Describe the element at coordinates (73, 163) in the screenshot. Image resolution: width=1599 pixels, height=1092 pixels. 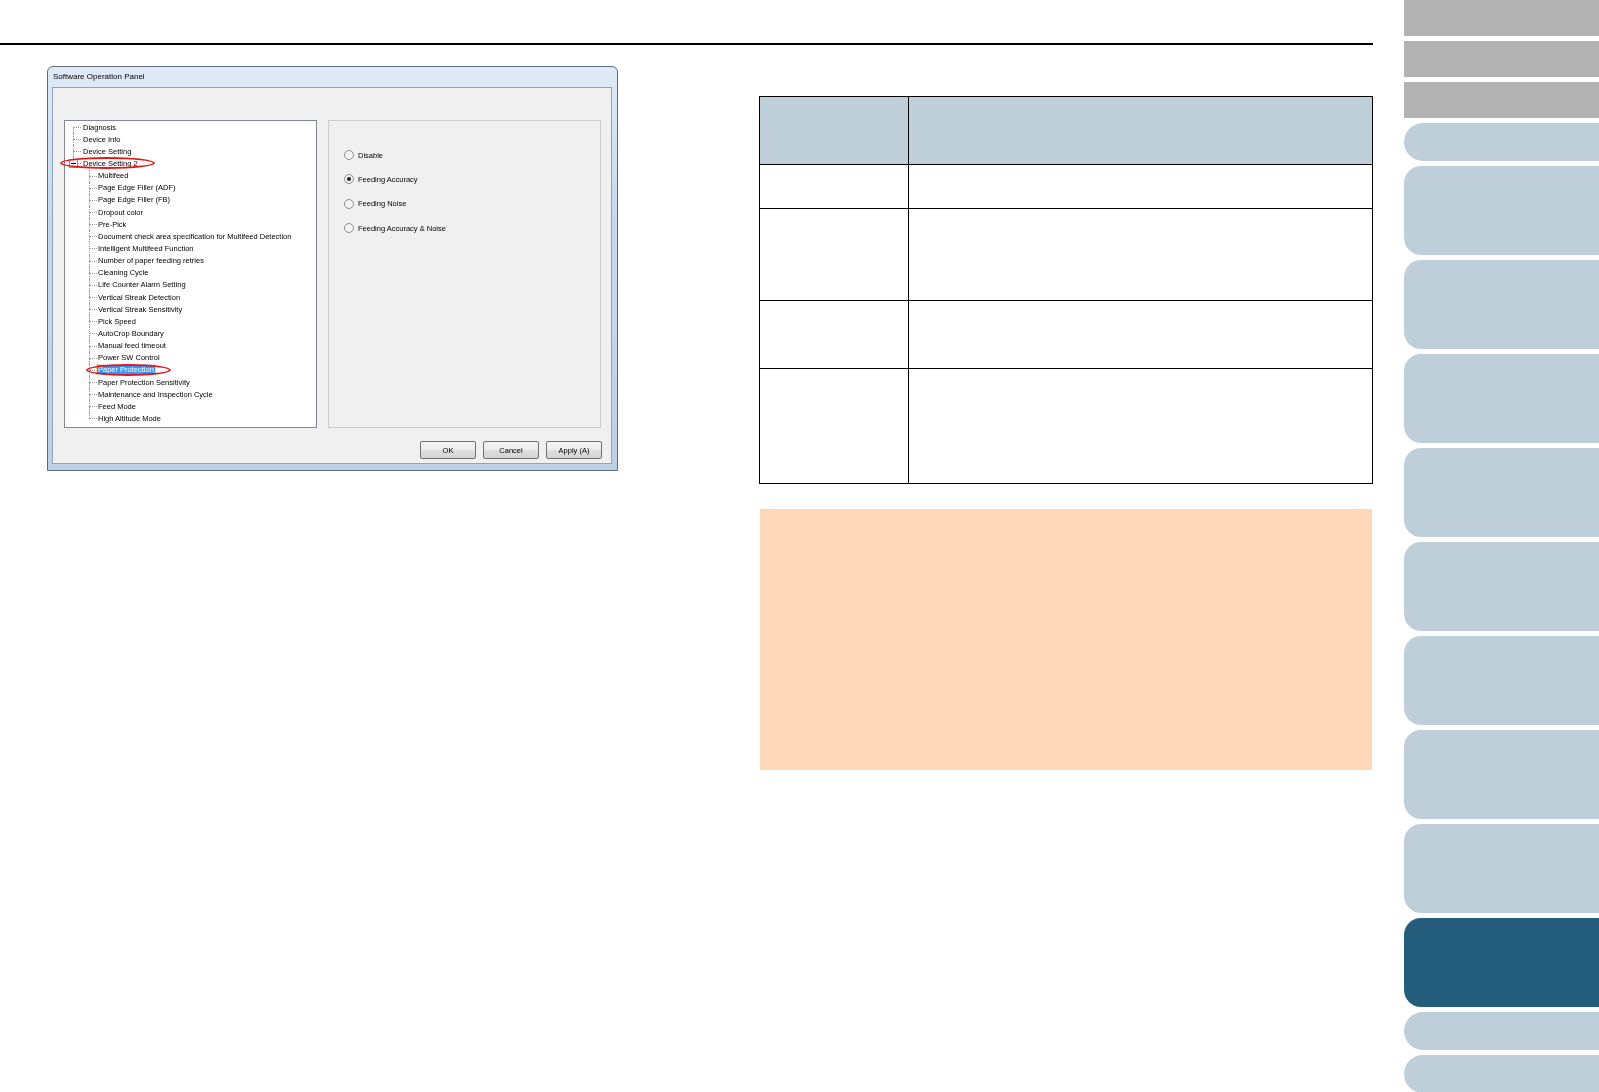
I see `collapse-icon` at that location.